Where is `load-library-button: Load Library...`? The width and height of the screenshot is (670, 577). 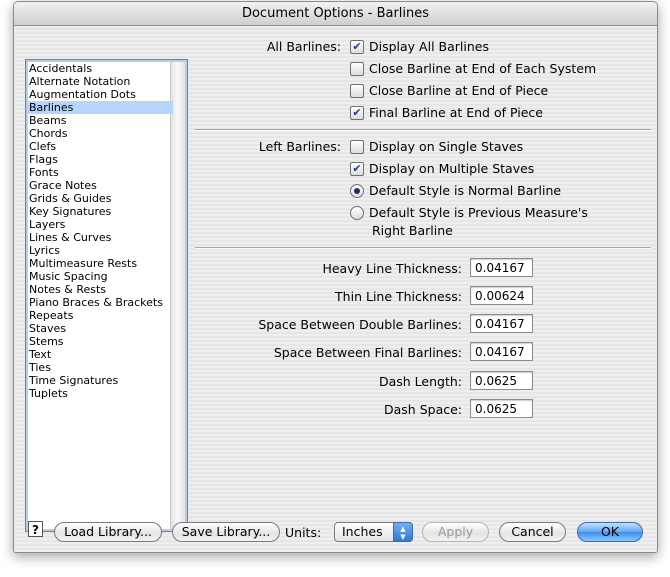 load-library-button: Load Library... is located at coordinates (108, 532).